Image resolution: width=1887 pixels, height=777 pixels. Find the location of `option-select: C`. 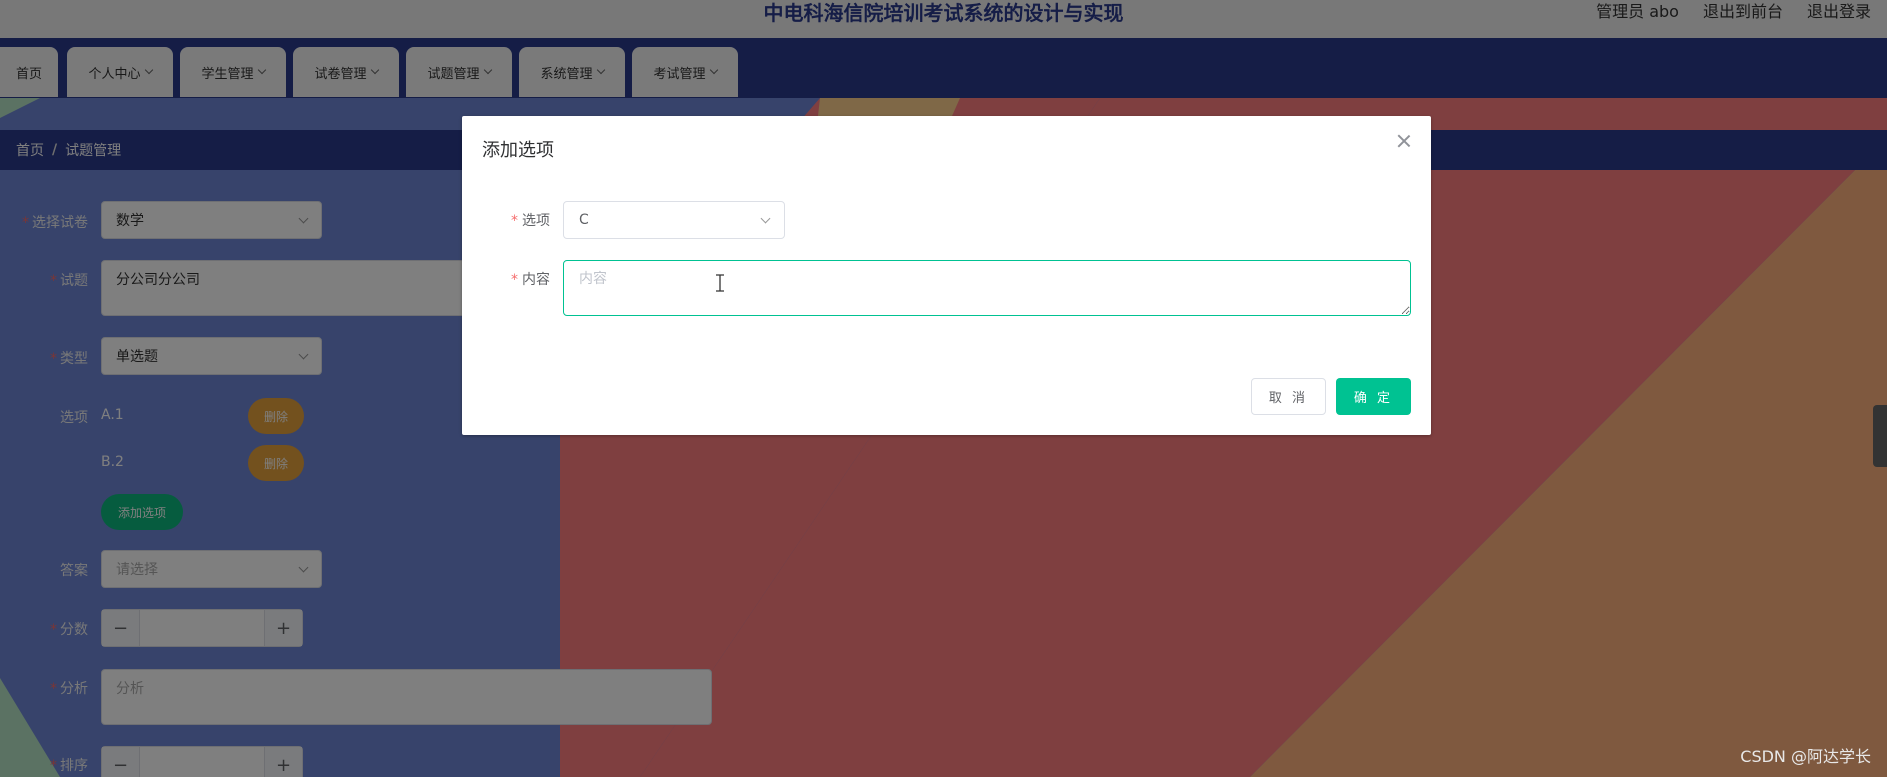

option-select: C is located at coordinates (674, 220).